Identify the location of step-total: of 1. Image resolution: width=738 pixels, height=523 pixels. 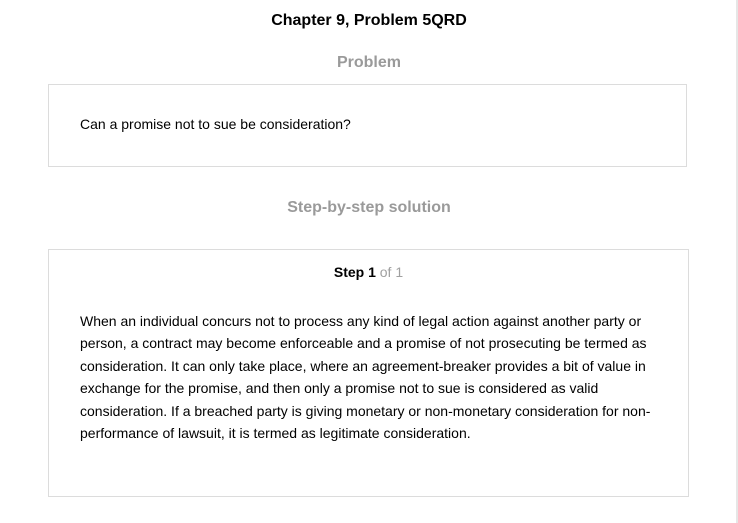
(391, 272).